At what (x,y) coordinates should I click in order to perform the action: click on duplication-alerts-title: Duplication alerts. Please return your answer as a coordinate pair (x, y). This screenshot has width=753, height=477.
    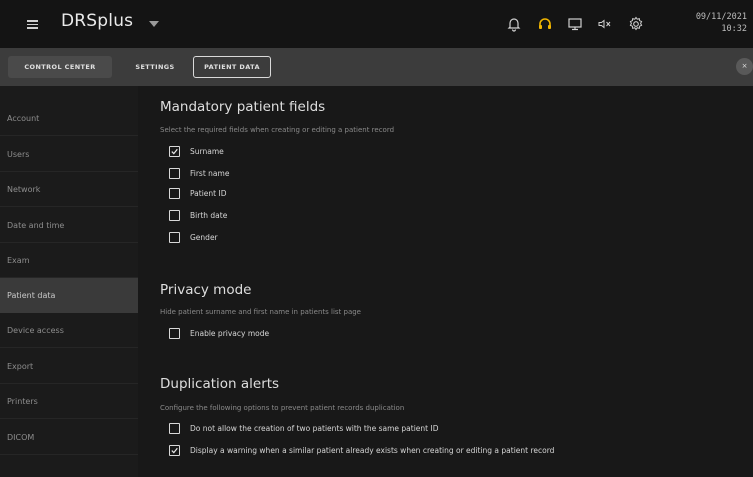
    Looking at the image, I should click on (220, 384).